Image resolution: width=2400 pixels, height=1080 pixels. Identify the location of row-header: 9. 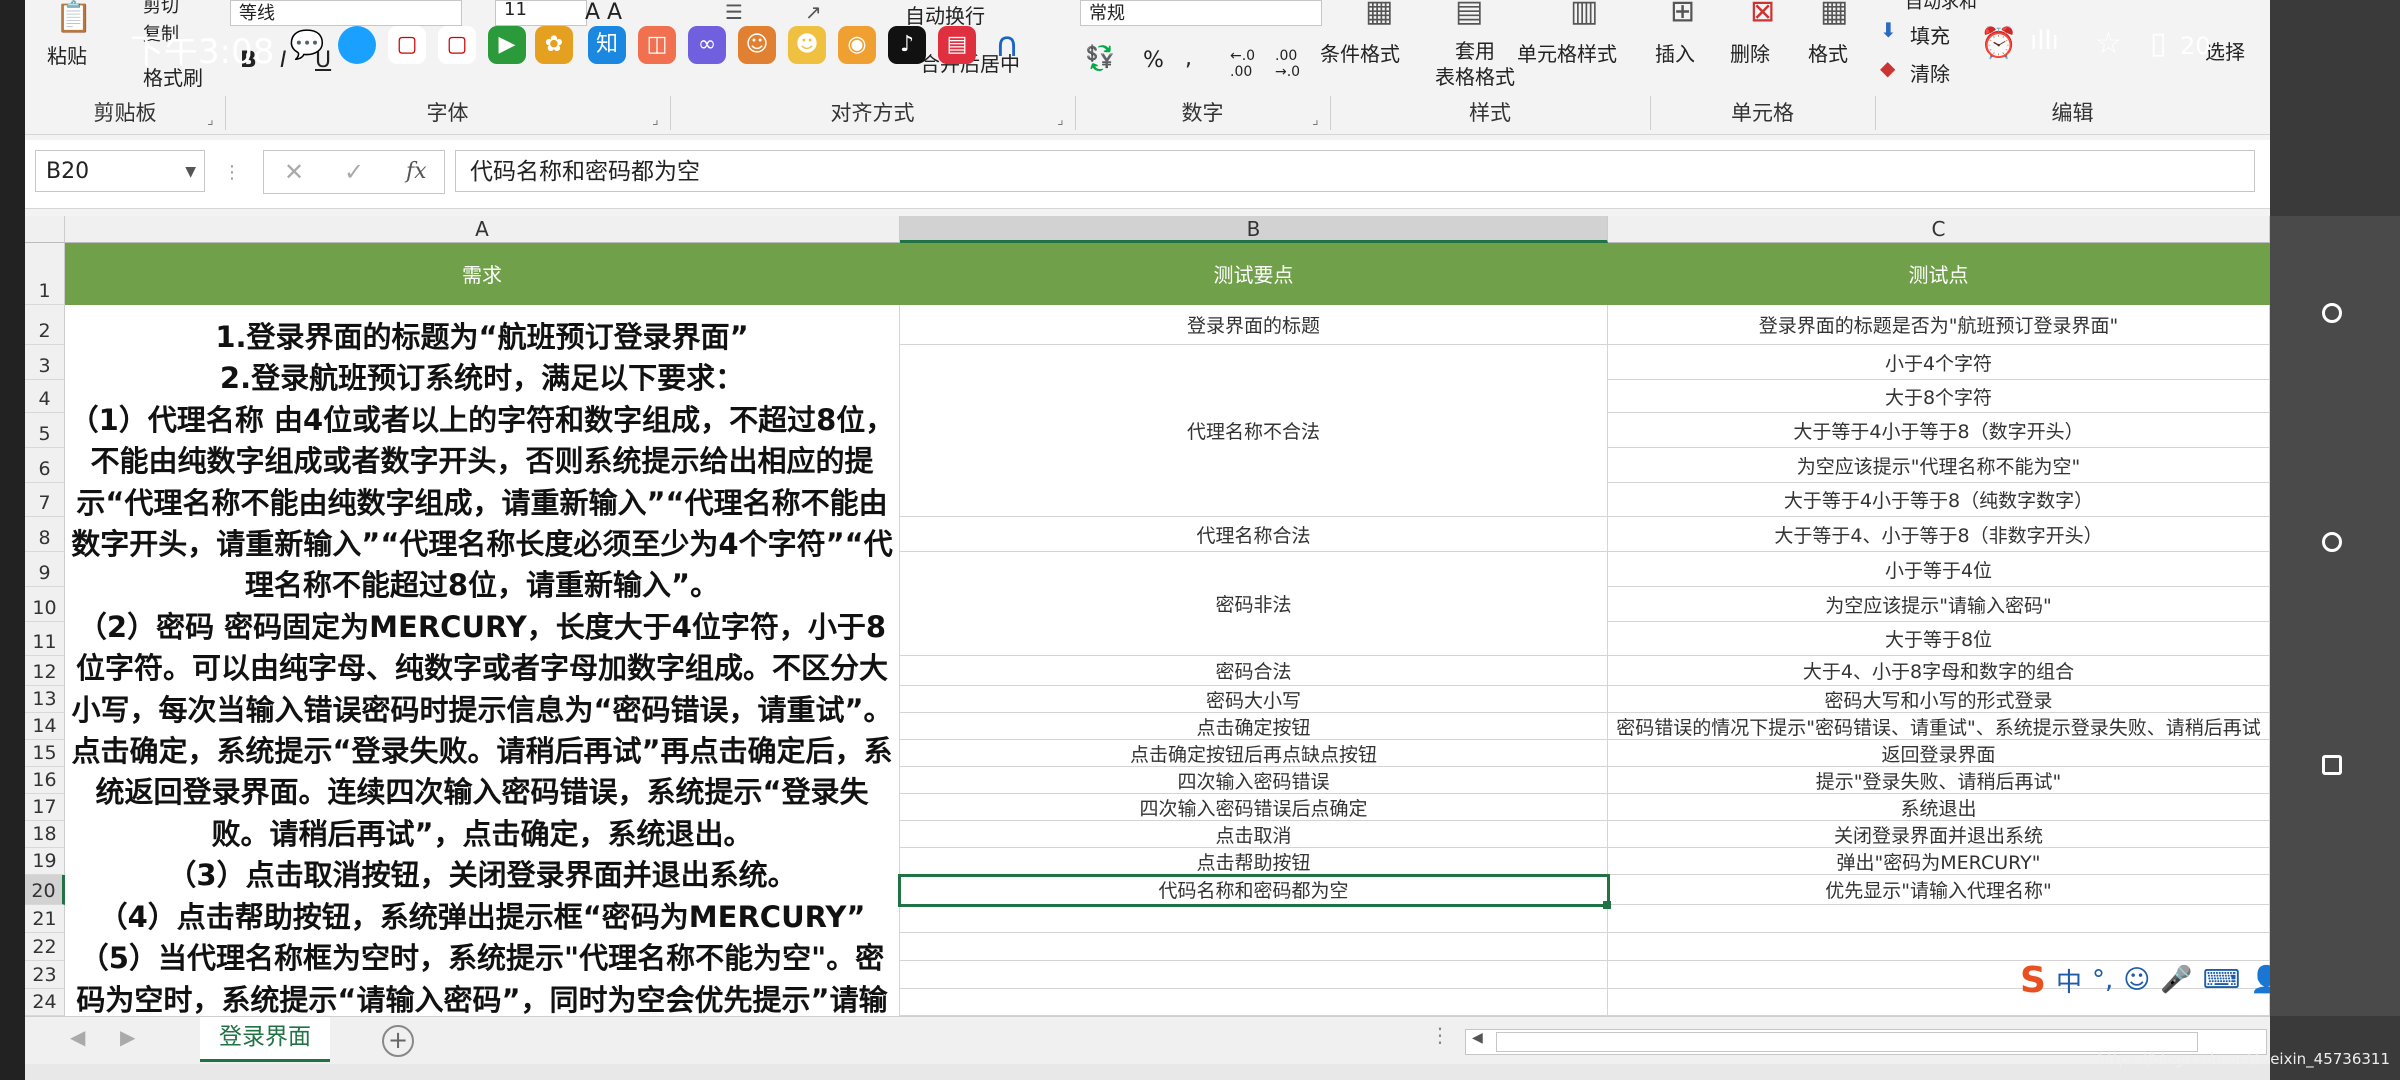
(45, 569).